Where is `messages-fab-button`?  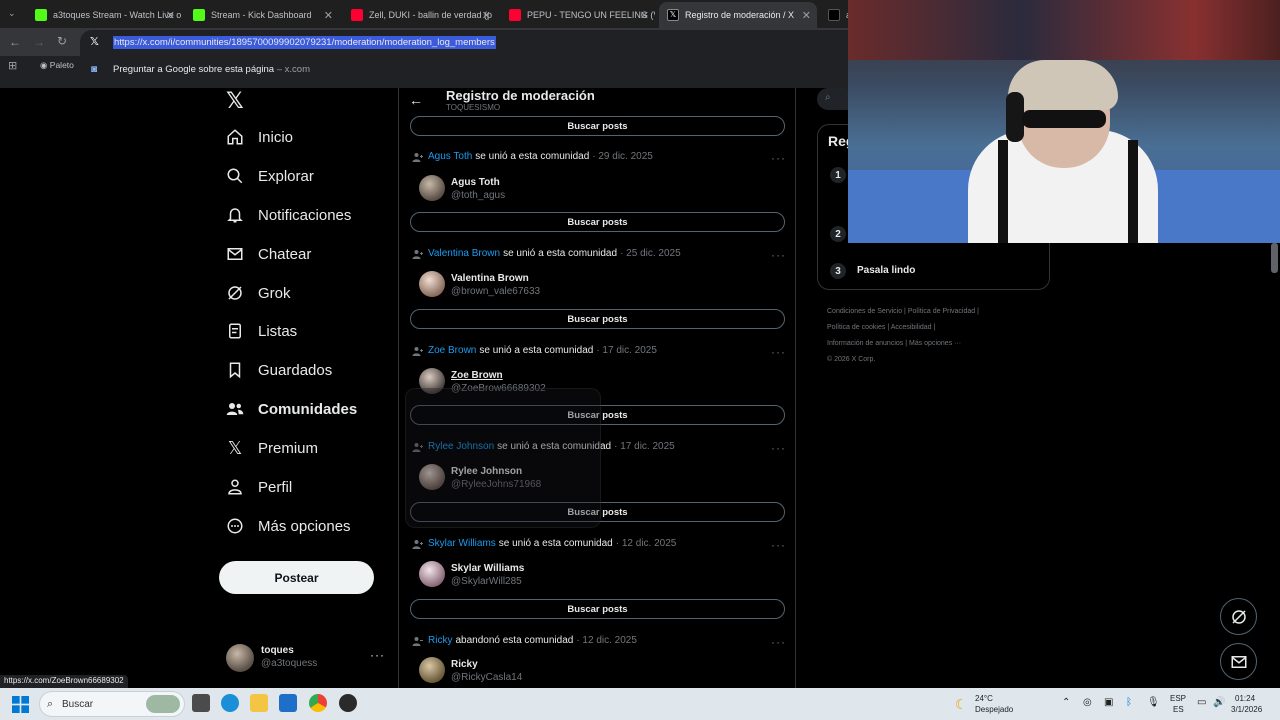
messages-fab-button is located at coordinates (1238, 661).